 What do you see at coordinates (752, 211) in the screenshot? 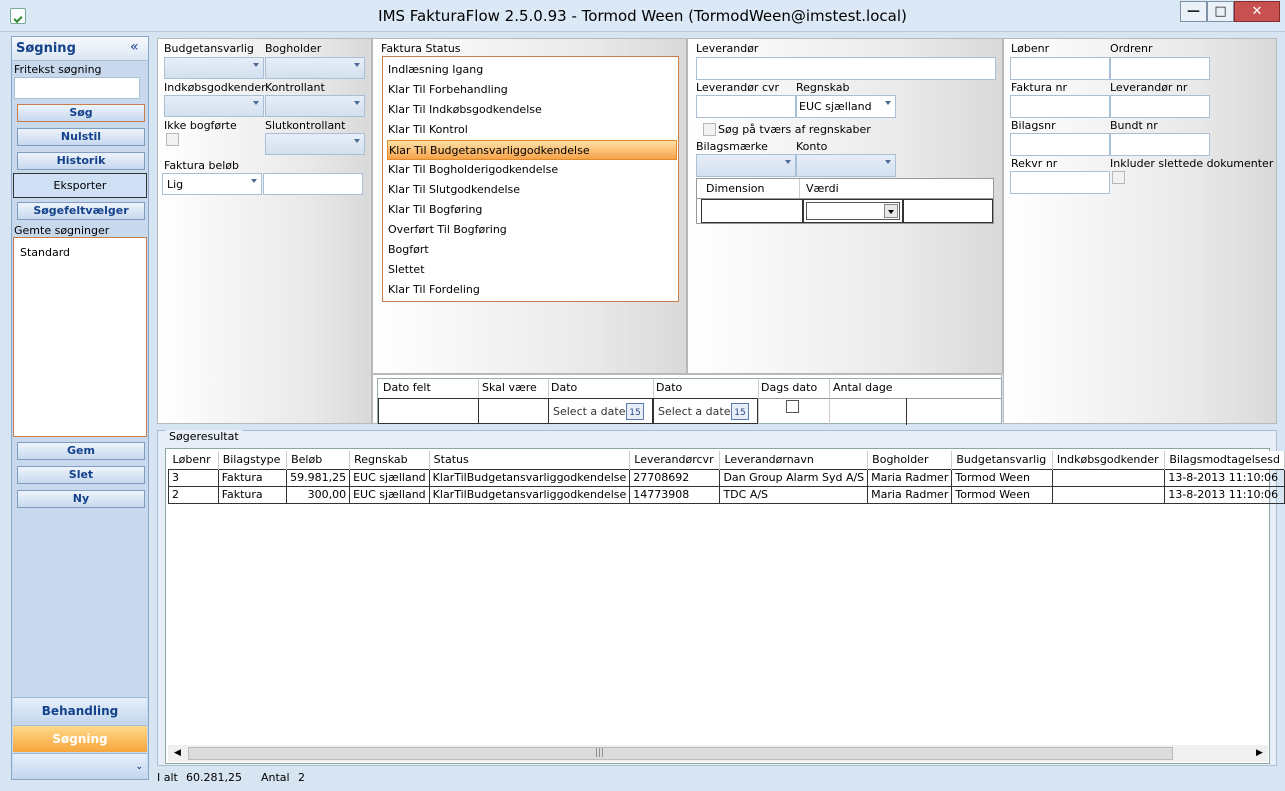
I see `dimension-cell` at bounding box center [752, 211].